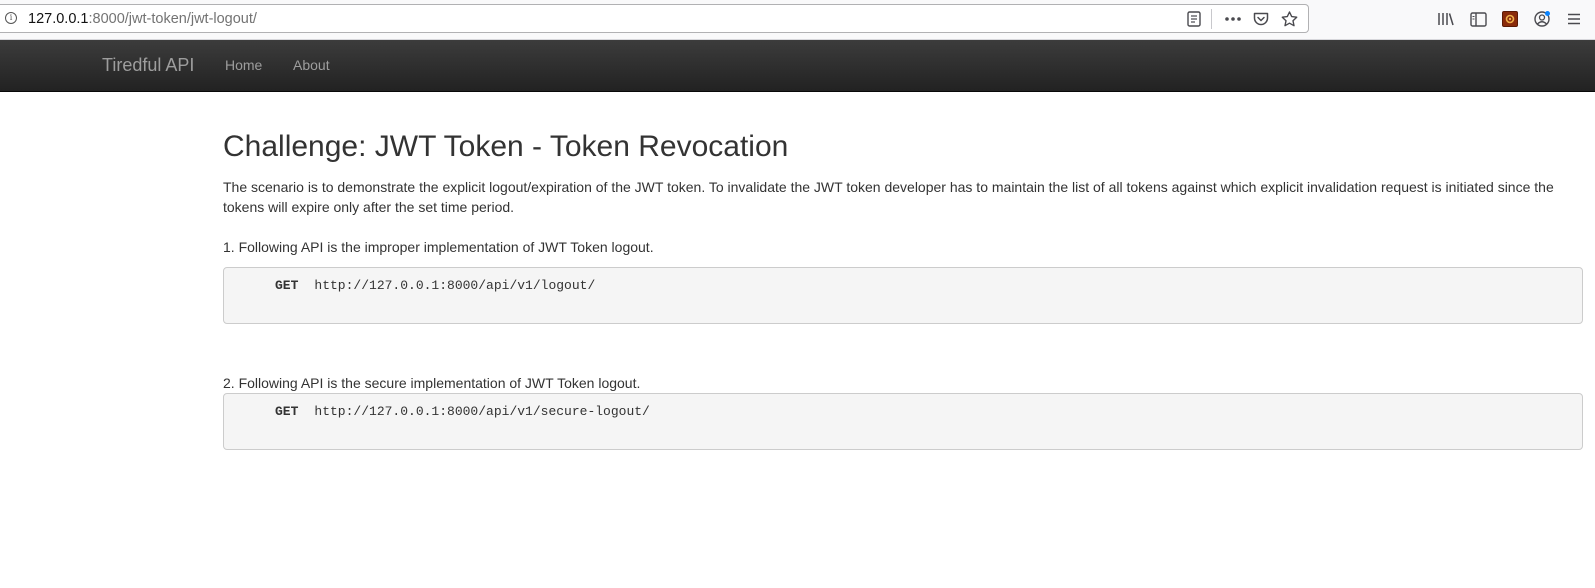 This screenshot has width=1595, height=588. What do you see at coordinates (1478, 19) in the screenshot?
I see `sidebar-icon` at bounding box center [1478, 19].